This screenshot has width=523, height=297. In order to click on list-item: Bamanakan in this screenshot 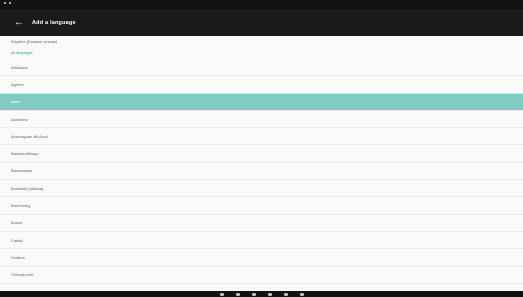, I will do `click(261, 172)`.